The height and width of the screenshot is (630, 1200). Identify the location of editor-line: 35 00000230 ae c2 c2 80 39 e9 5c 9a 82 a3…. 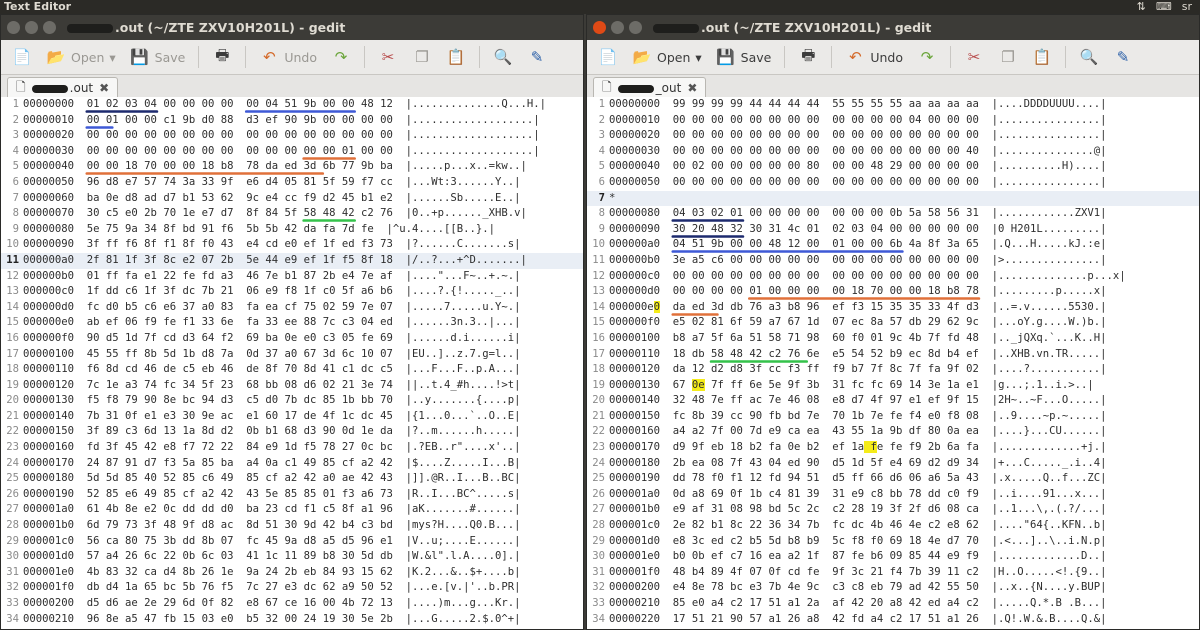
(893, 628).